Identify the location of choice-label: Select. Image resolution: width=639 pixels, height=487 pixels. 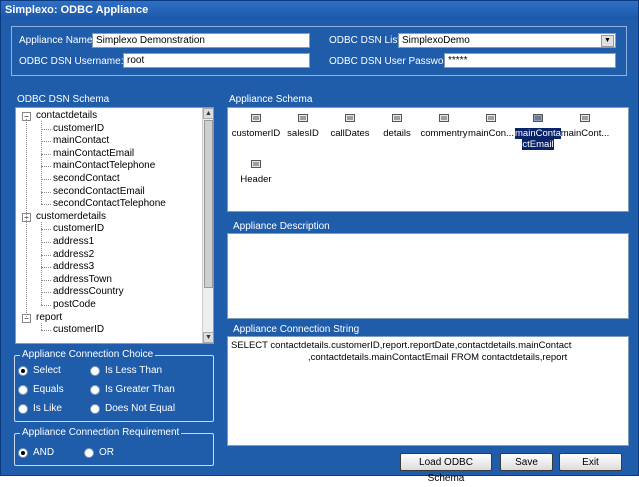
(47, 370).